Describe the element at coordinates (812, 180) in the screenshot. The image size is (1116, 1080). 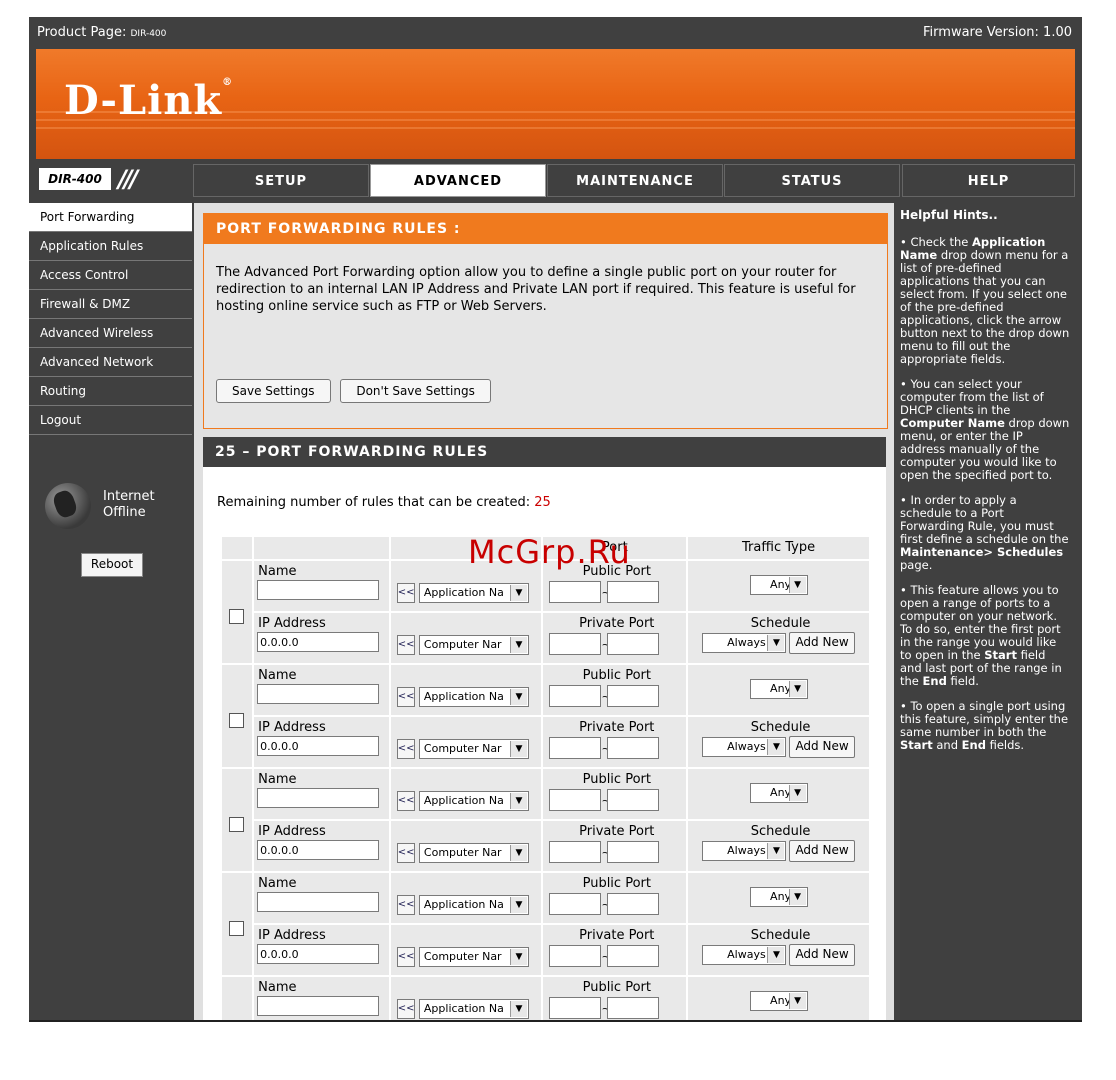
I see `tab-status: STATUS` at that location.